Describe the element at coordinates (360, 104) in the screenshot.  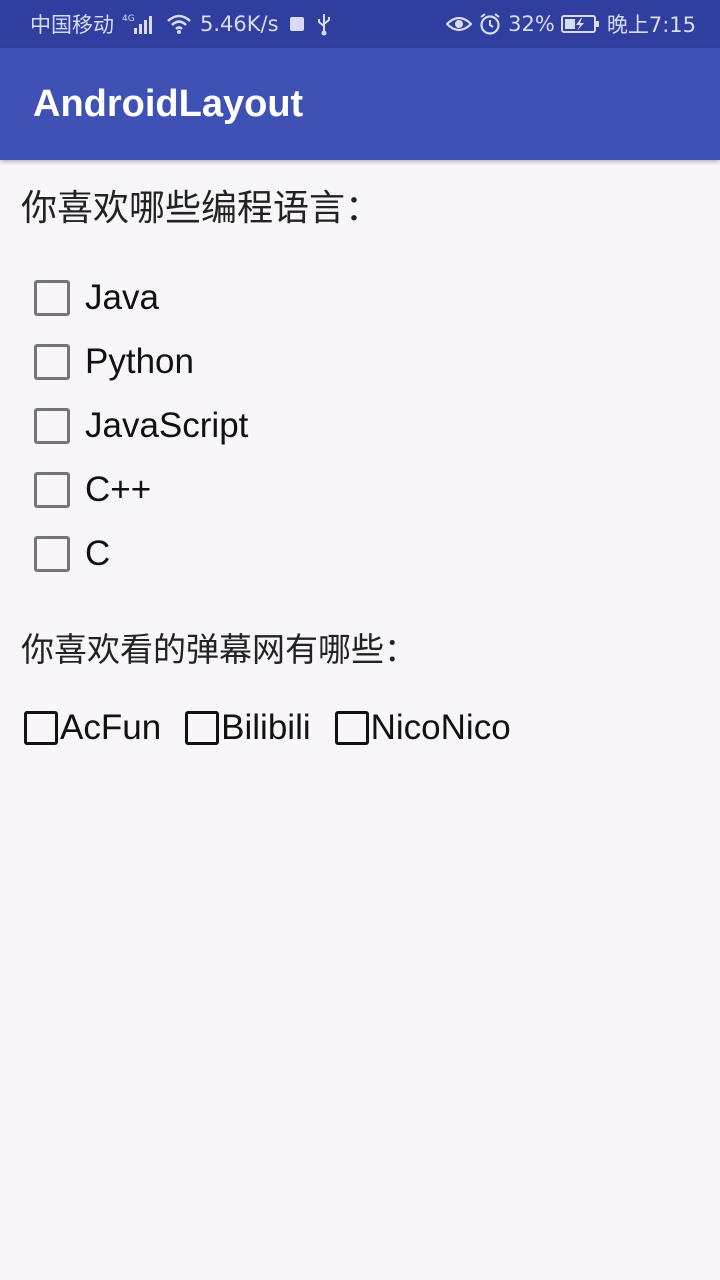
I see `app-bar: AndroidLayout` at that location.